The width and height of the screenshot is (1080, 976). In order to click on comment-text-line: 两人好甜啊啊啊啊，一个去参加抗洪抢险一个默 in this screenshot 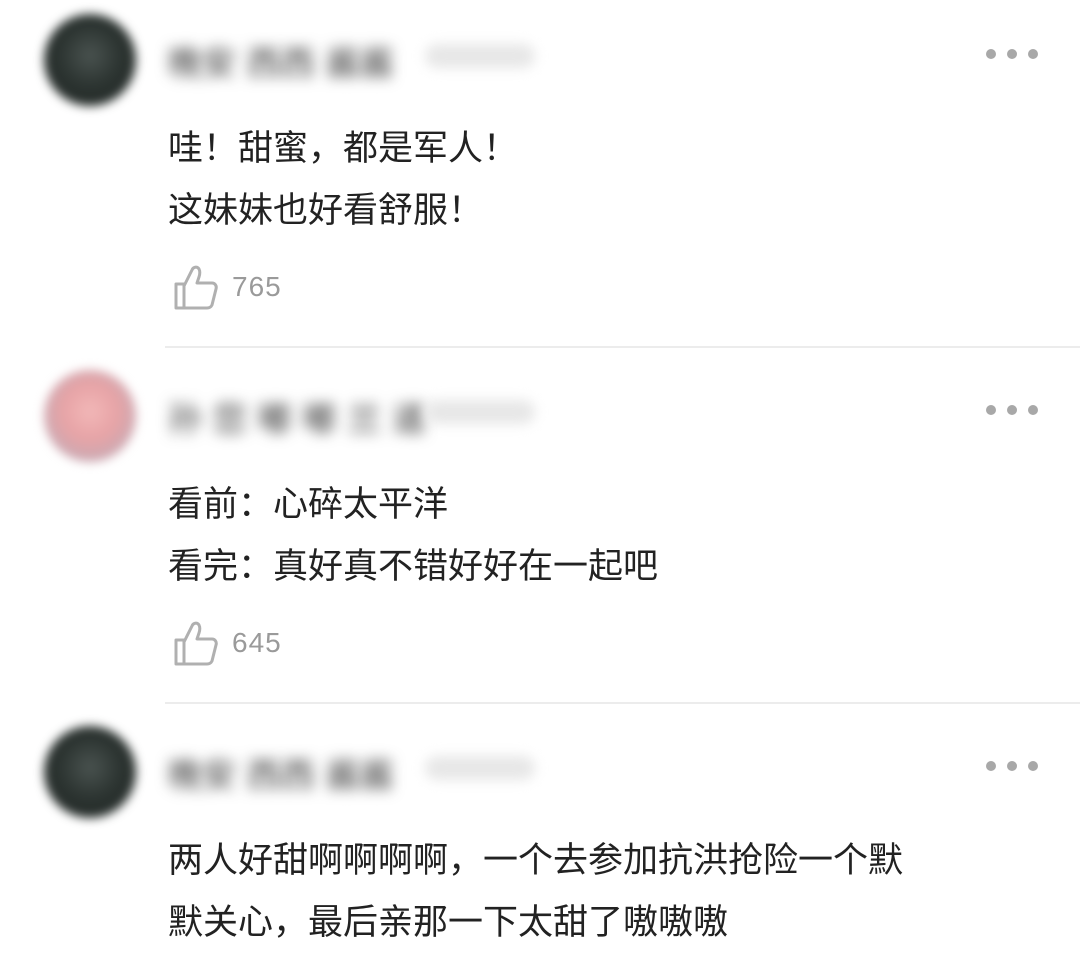, I will do `click(536, 861)`.